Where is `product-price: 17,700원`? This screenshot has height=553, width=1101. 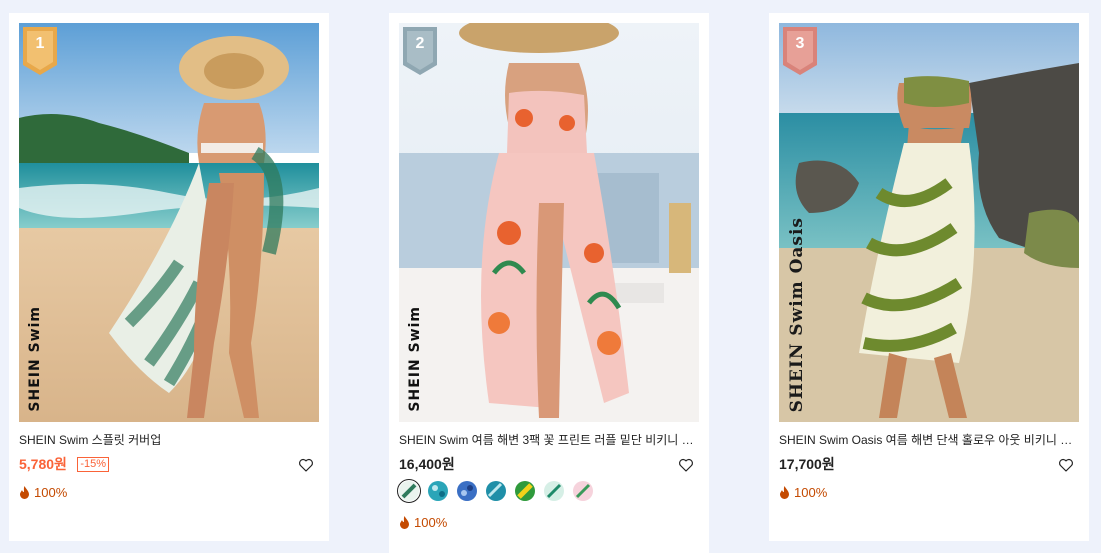 product-price: 17,700원 is located at coordinates (807, 464).